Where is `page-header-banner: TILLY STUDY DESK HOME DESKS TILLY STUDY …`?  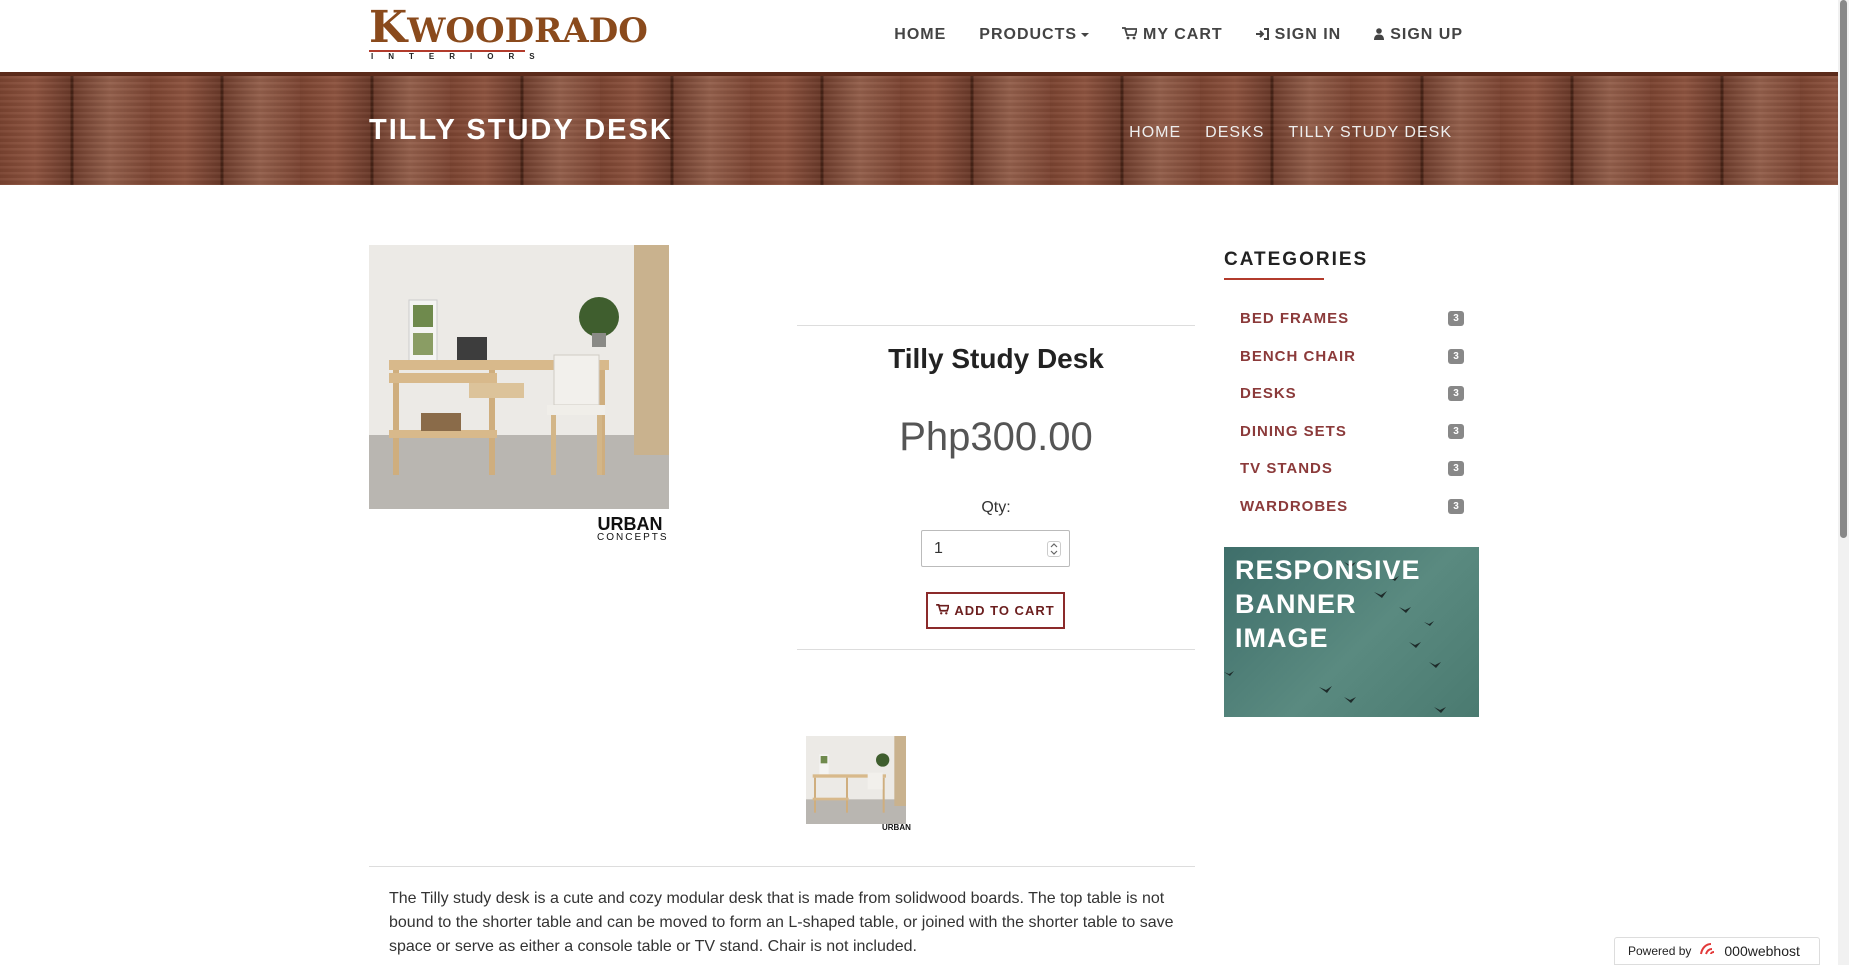 page-header-banner: TILLY STUDY DESK HOME DESKS TILLY STUDY … is located at coordinates (919, 128).